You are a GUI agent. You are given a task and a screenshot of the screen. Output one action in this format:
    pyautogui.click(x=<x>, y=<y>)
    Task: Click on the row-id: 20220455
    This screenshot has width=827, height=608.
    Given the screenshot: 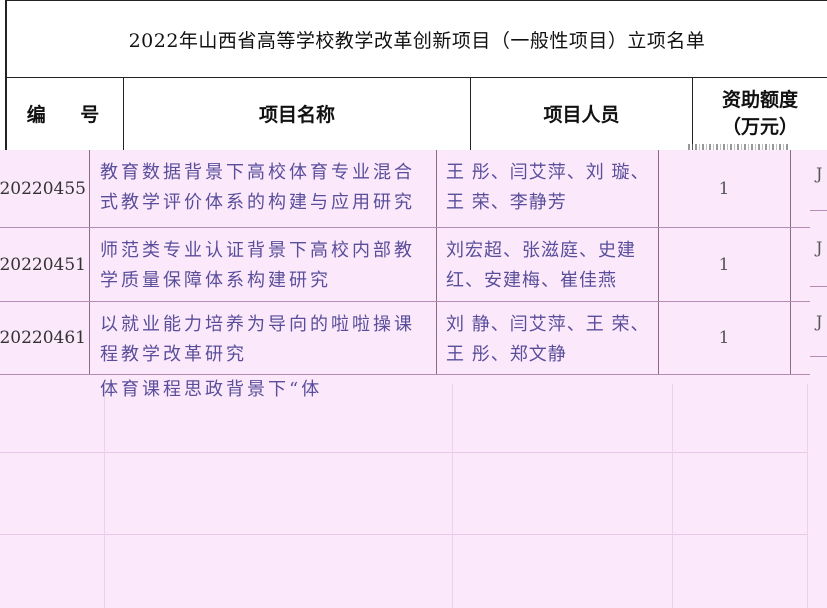 What is the action you would take?
    pyautogui.click(x=43, y=188)
    